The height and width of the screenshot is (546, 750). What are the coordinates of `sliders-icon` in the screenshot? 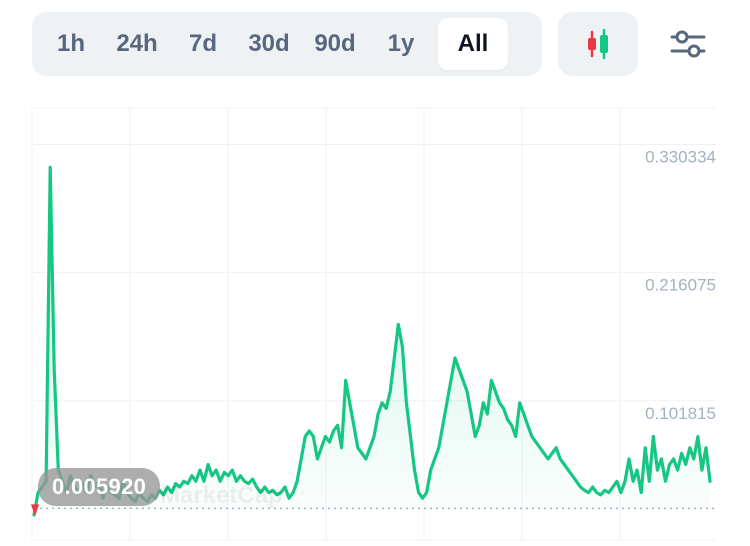 It's located at (688, 44).